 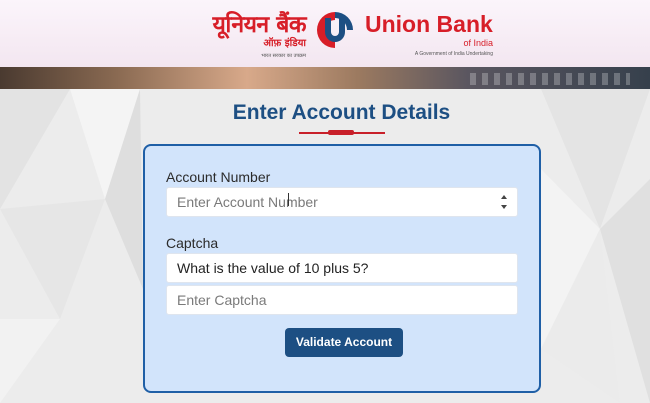 What do you see at coordinates (259, 25) in the screenshot?
I see `logo-hindi-main: यूनियन बैंक` at bounding box center [259, 25].